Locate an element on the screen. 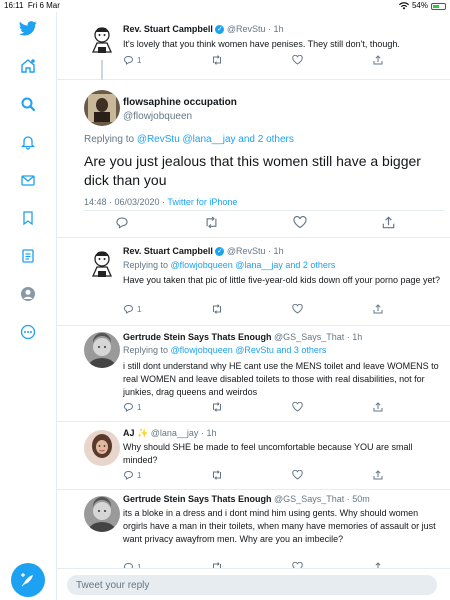 The image size is (450, 600). author-name: flowsaphine occupation is located at coordinates (180, 102).